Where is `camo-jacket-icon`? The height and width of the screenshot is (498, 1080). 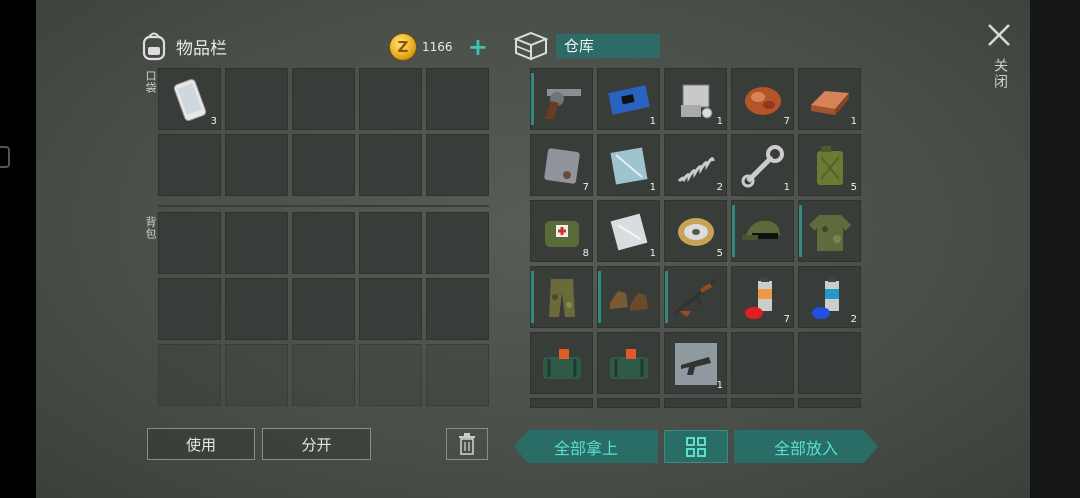
camo-jacket-icon is located at coordinates (830, 233).